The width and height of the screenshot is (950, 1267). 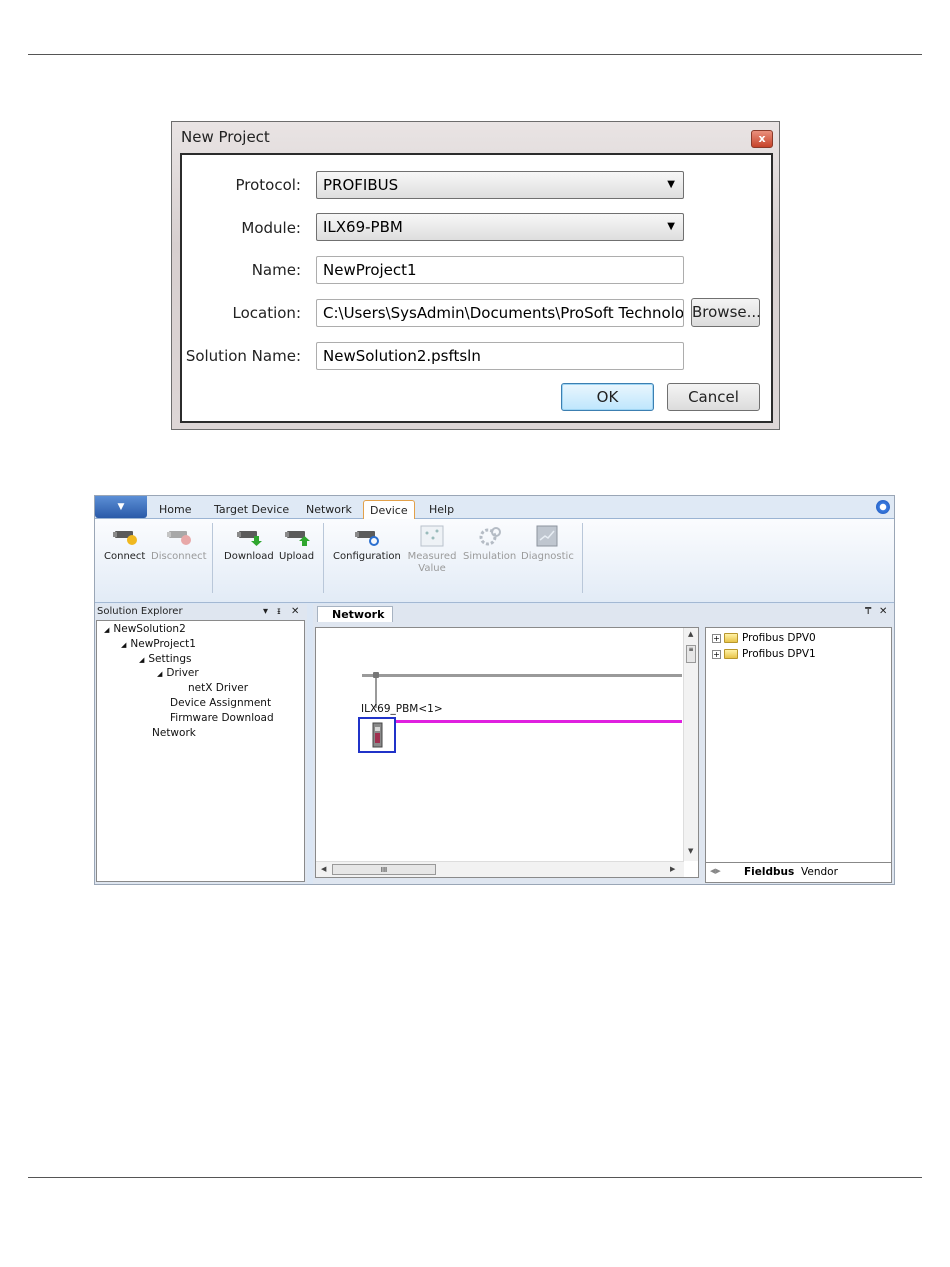 I want to click on tab-network-document: Network, so click(x=355, y=614).